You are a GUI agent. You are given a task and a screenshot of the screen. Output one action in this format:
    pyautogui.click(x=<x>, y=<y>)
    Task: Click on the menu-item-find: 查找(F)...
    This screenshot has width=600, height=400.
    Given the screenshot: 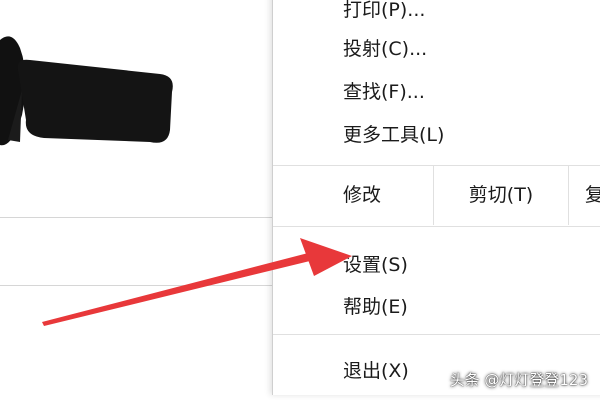 What is the action you would take?
    pyautogui.click(x=436, y=90)
    